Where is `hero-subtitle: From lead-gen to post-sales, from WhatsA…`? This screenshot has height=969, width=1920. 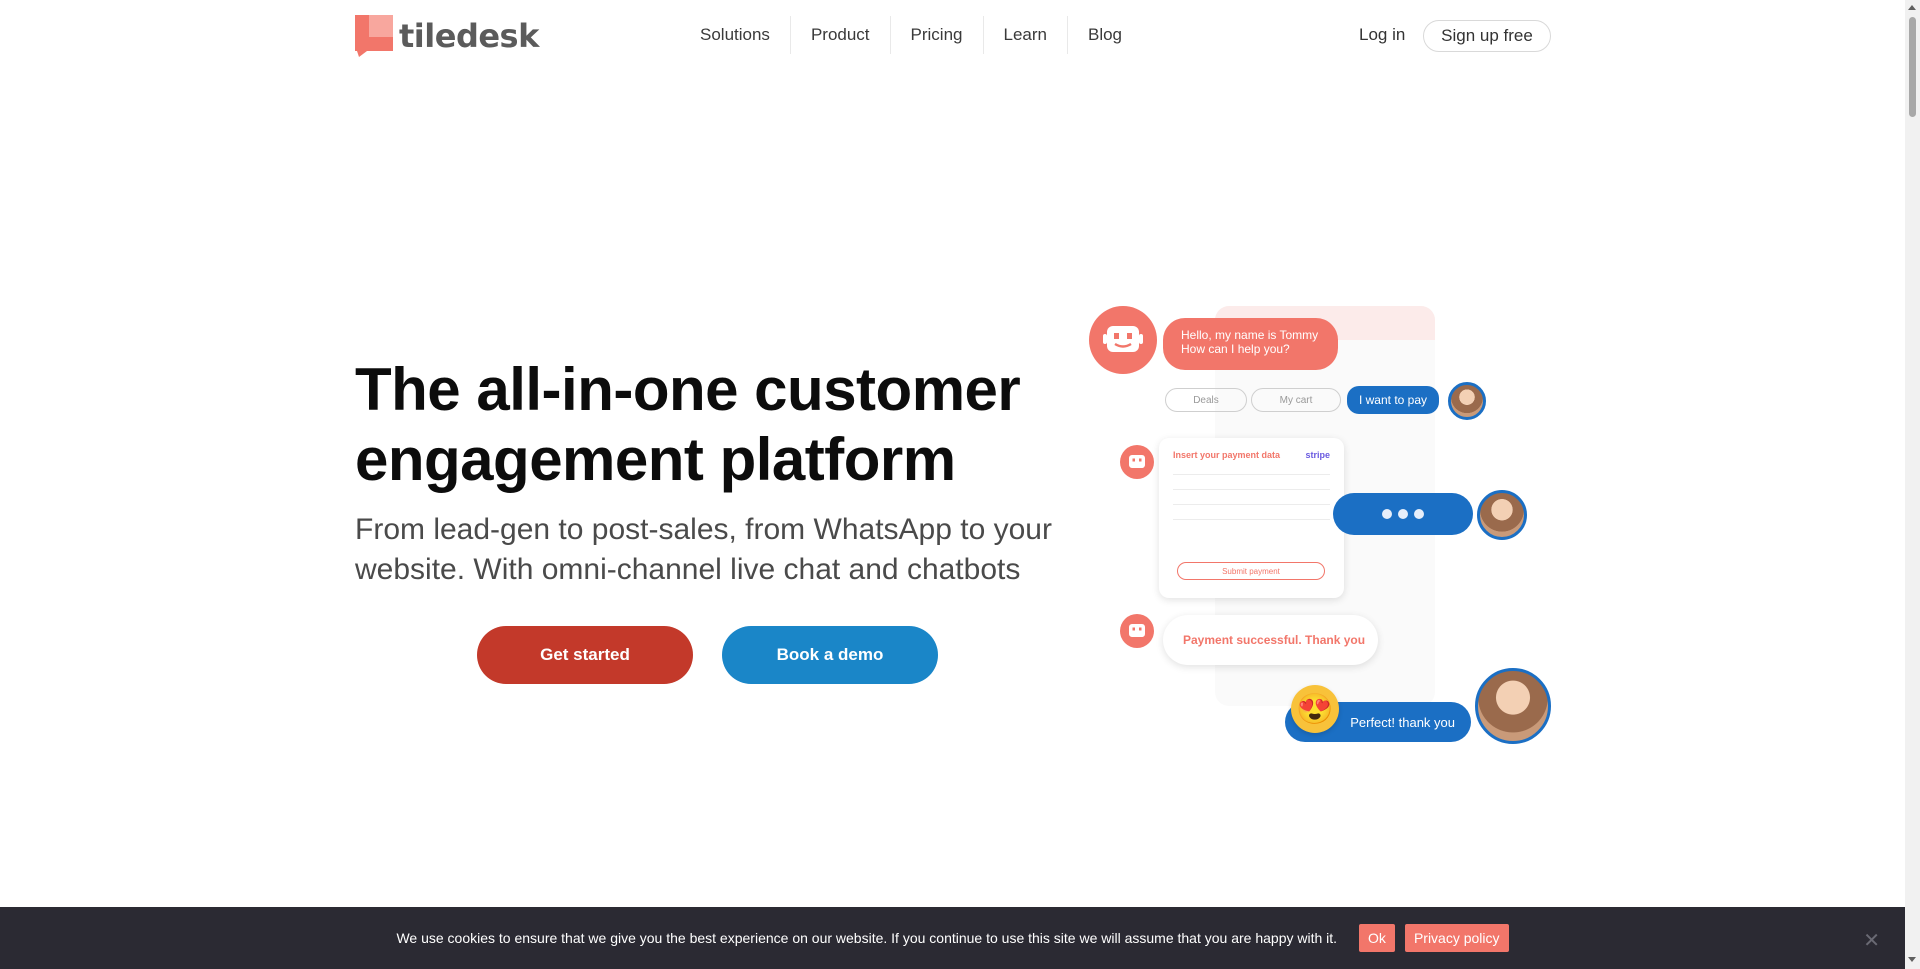
hero-subtitle: From lead-gen to post-sales, from WhatsA… is located at coordinates (703, 549).